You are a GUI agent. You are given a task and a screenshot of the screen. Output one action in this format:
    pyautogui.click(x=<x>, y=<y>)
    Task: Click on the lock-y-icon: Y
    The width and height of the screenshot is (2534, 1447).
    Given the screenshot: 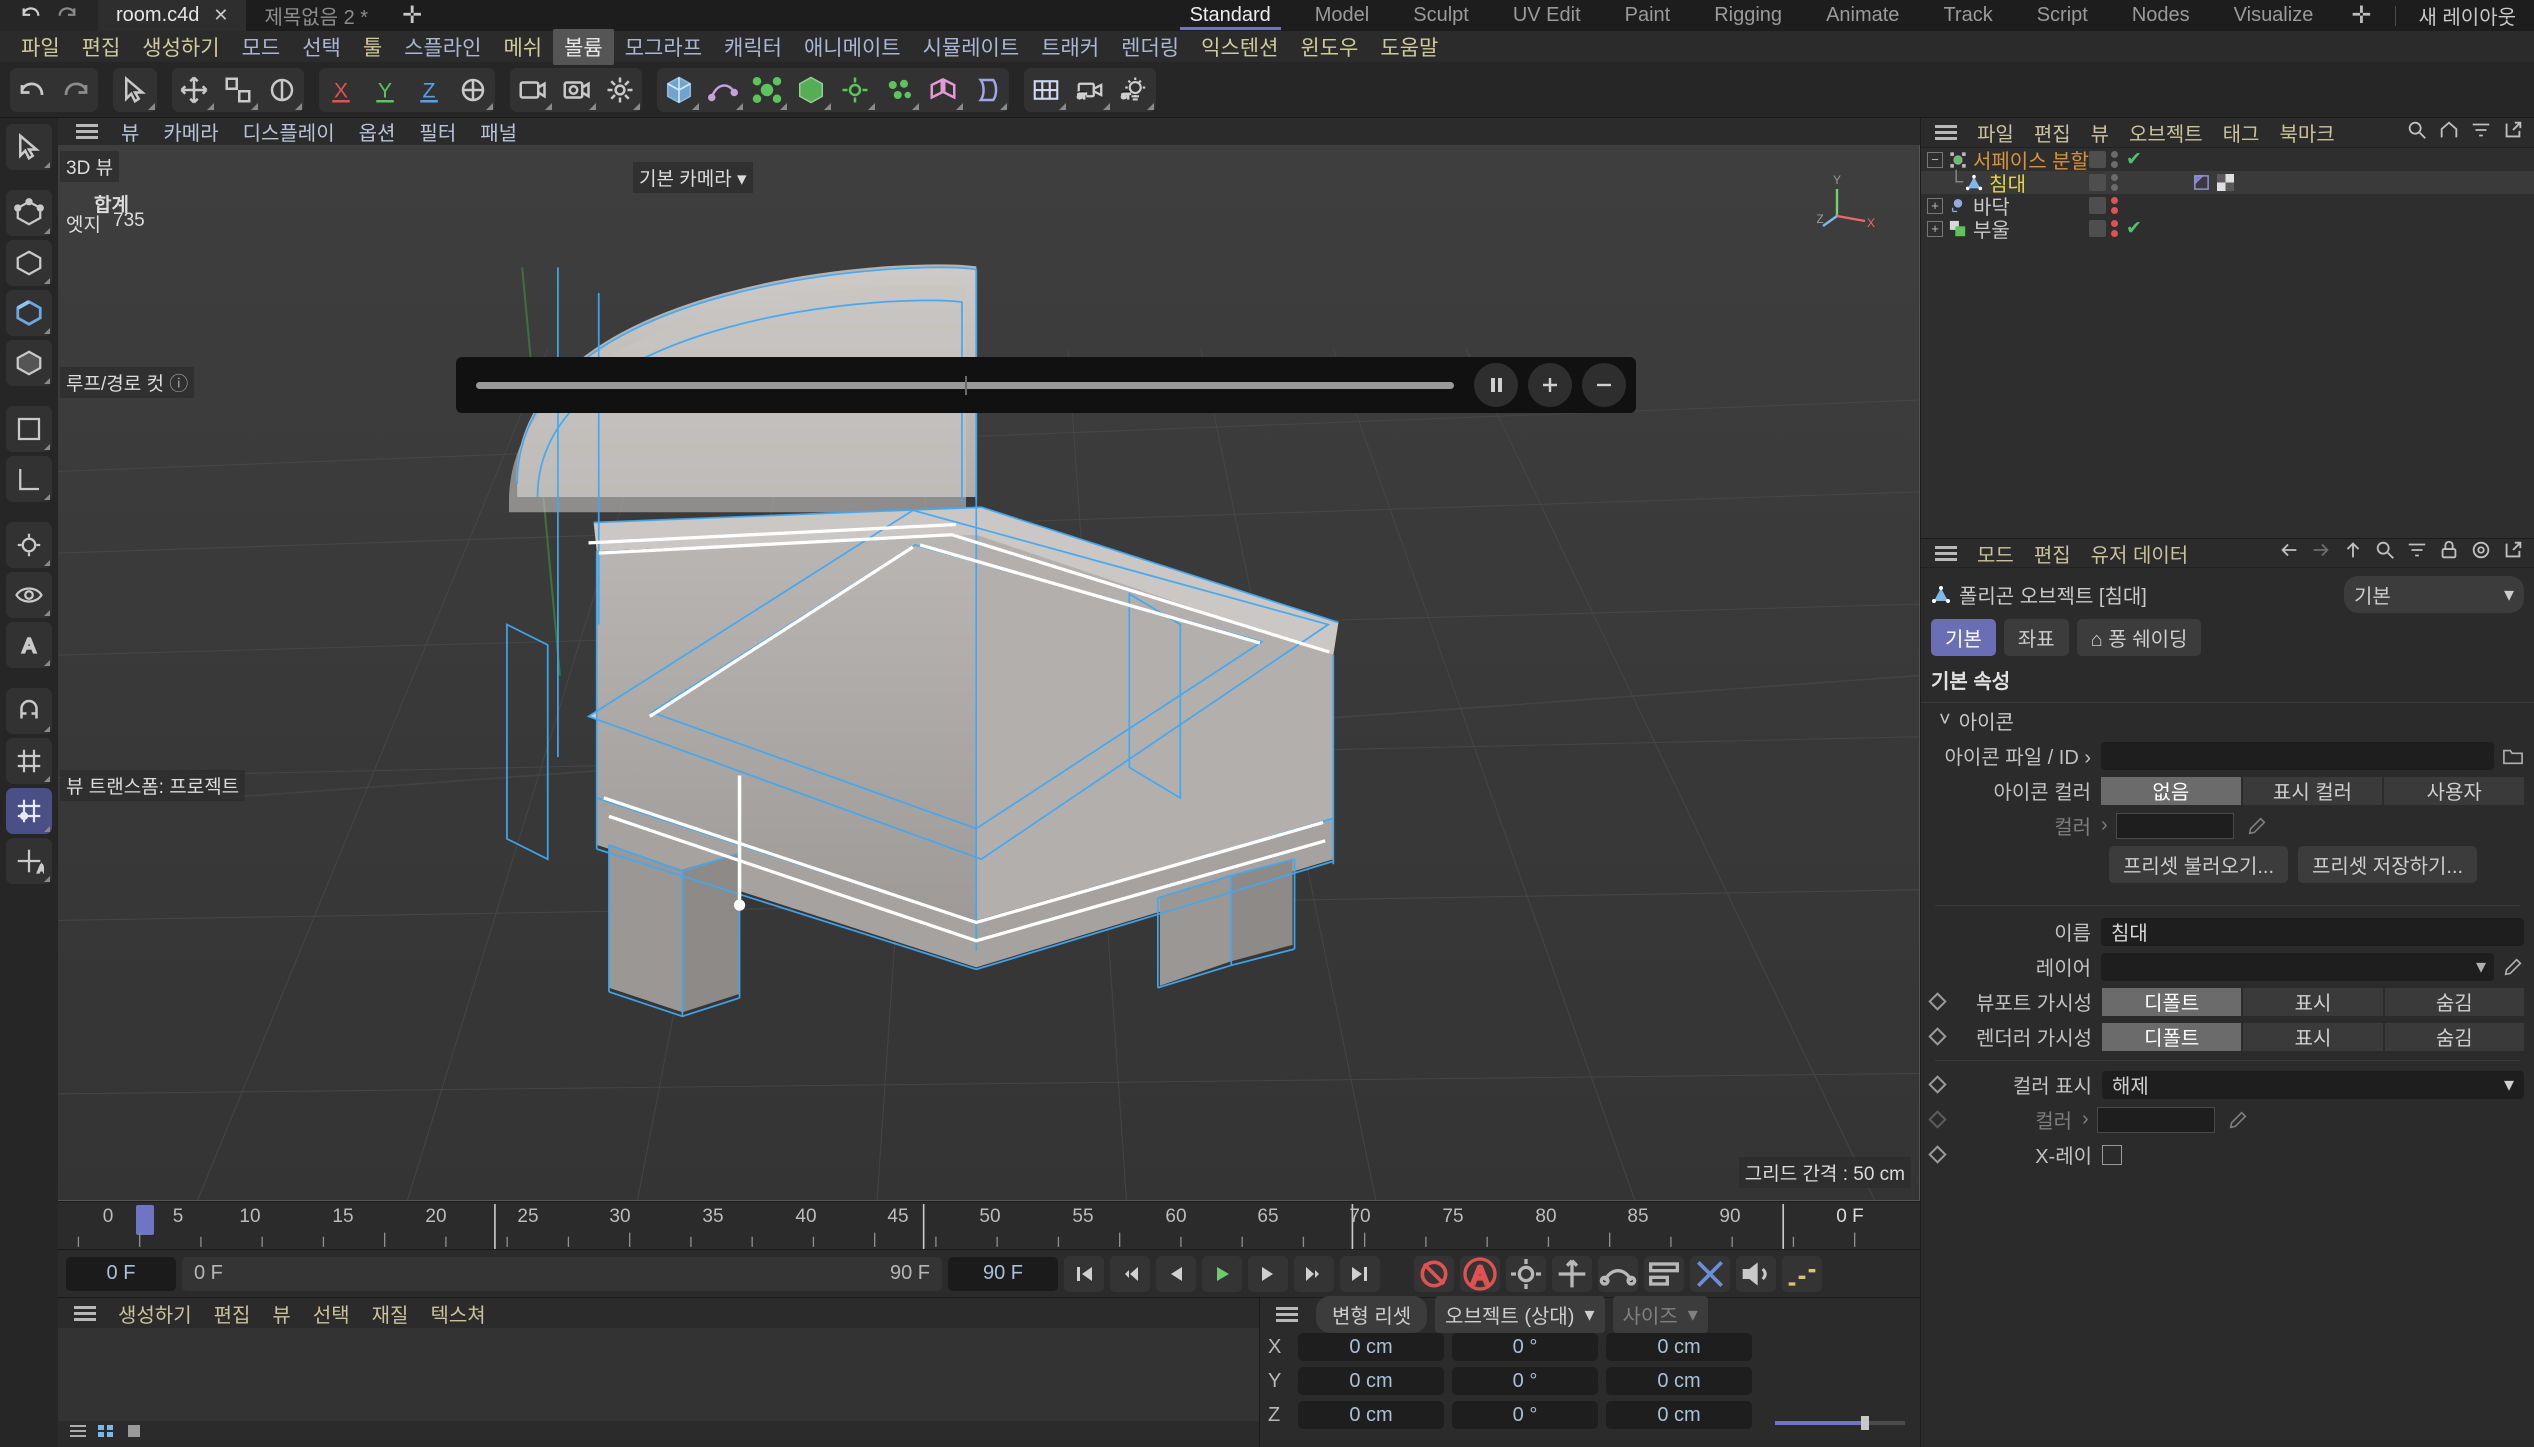 What is the action you would take?
    pyautogui.click(x=385, y=90)
    